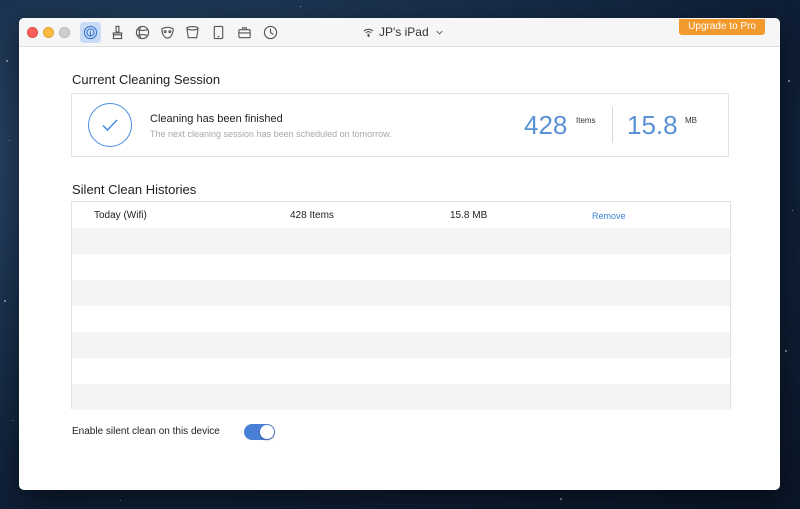 The image size is (800, 509). I want to click on card-divider, so click(612, 125).